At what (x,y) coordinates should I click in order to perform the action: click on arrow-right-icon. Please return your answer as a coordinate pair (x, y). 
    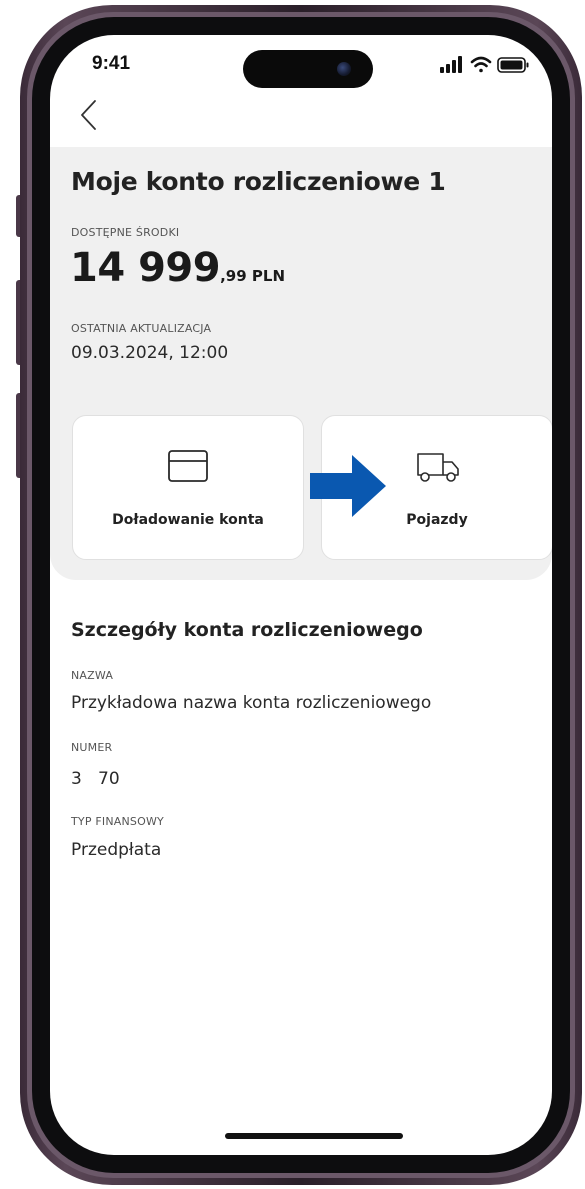
    Looking at the image, I should click on (348, 486).